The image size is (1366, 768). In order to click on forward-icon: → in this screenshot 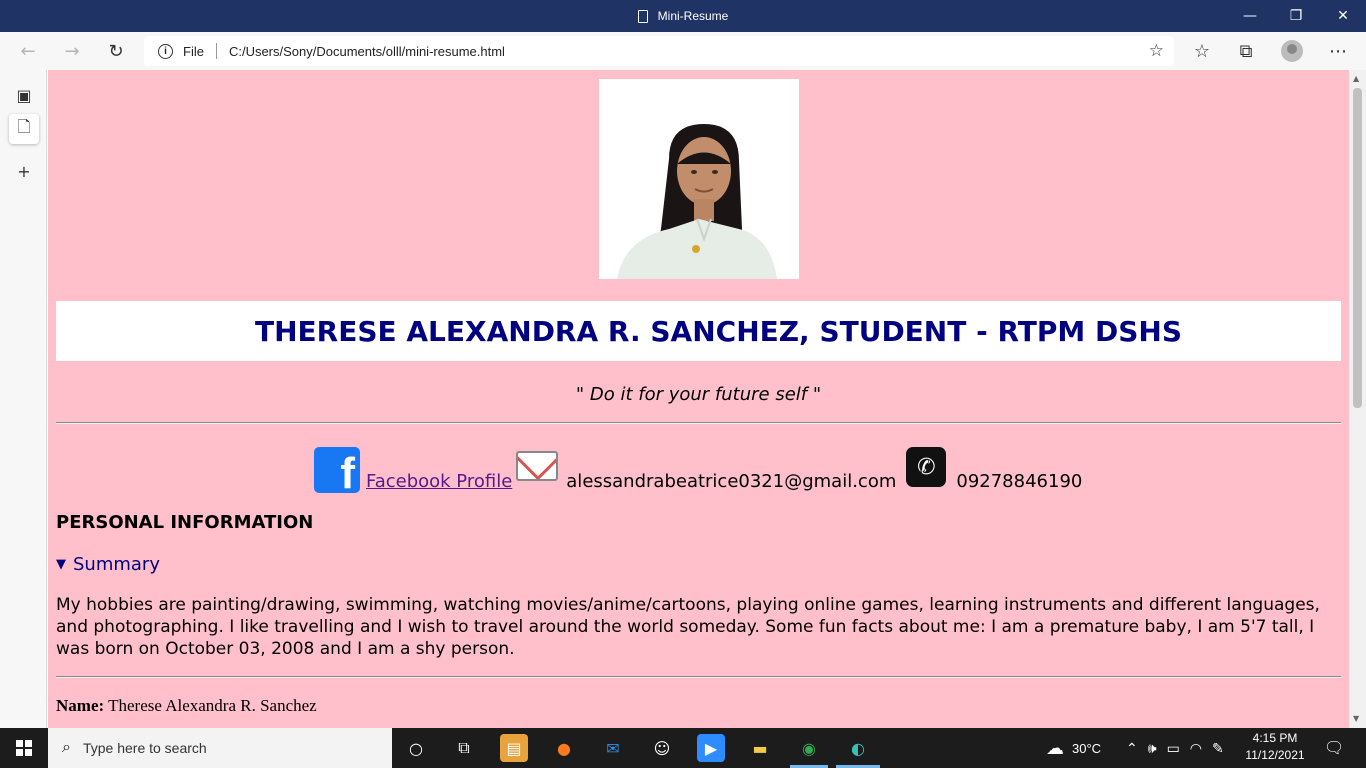, I will do `click(72, 51)`.